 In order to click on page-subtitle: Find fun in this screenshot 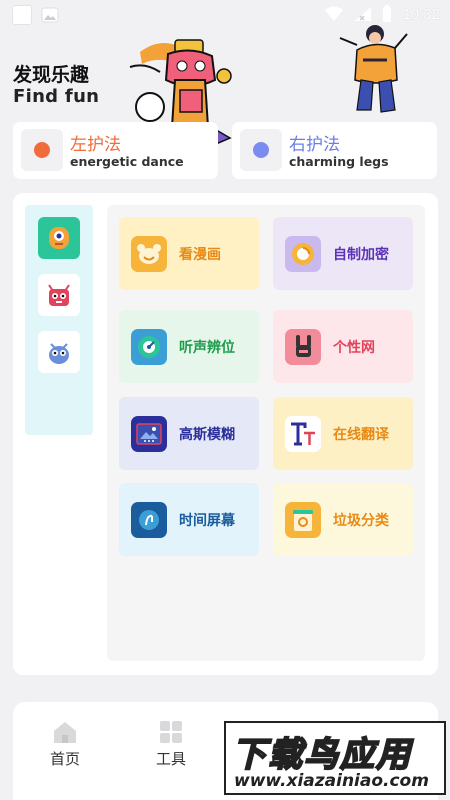, I will do `click(56, 96)`.